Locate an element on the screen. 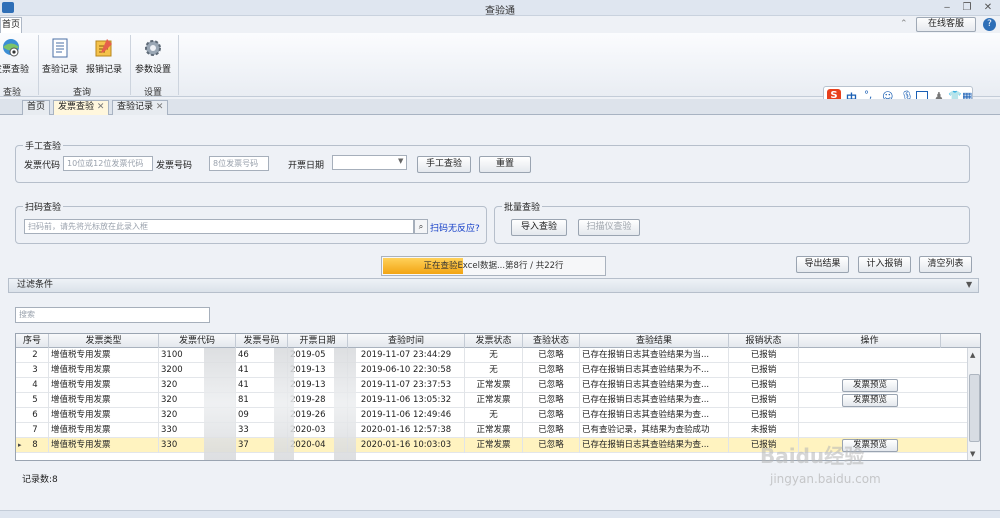 This screenshot has height=518, width=1000. scroll-down-icon: ▼ is located at coordinates (972, 454).